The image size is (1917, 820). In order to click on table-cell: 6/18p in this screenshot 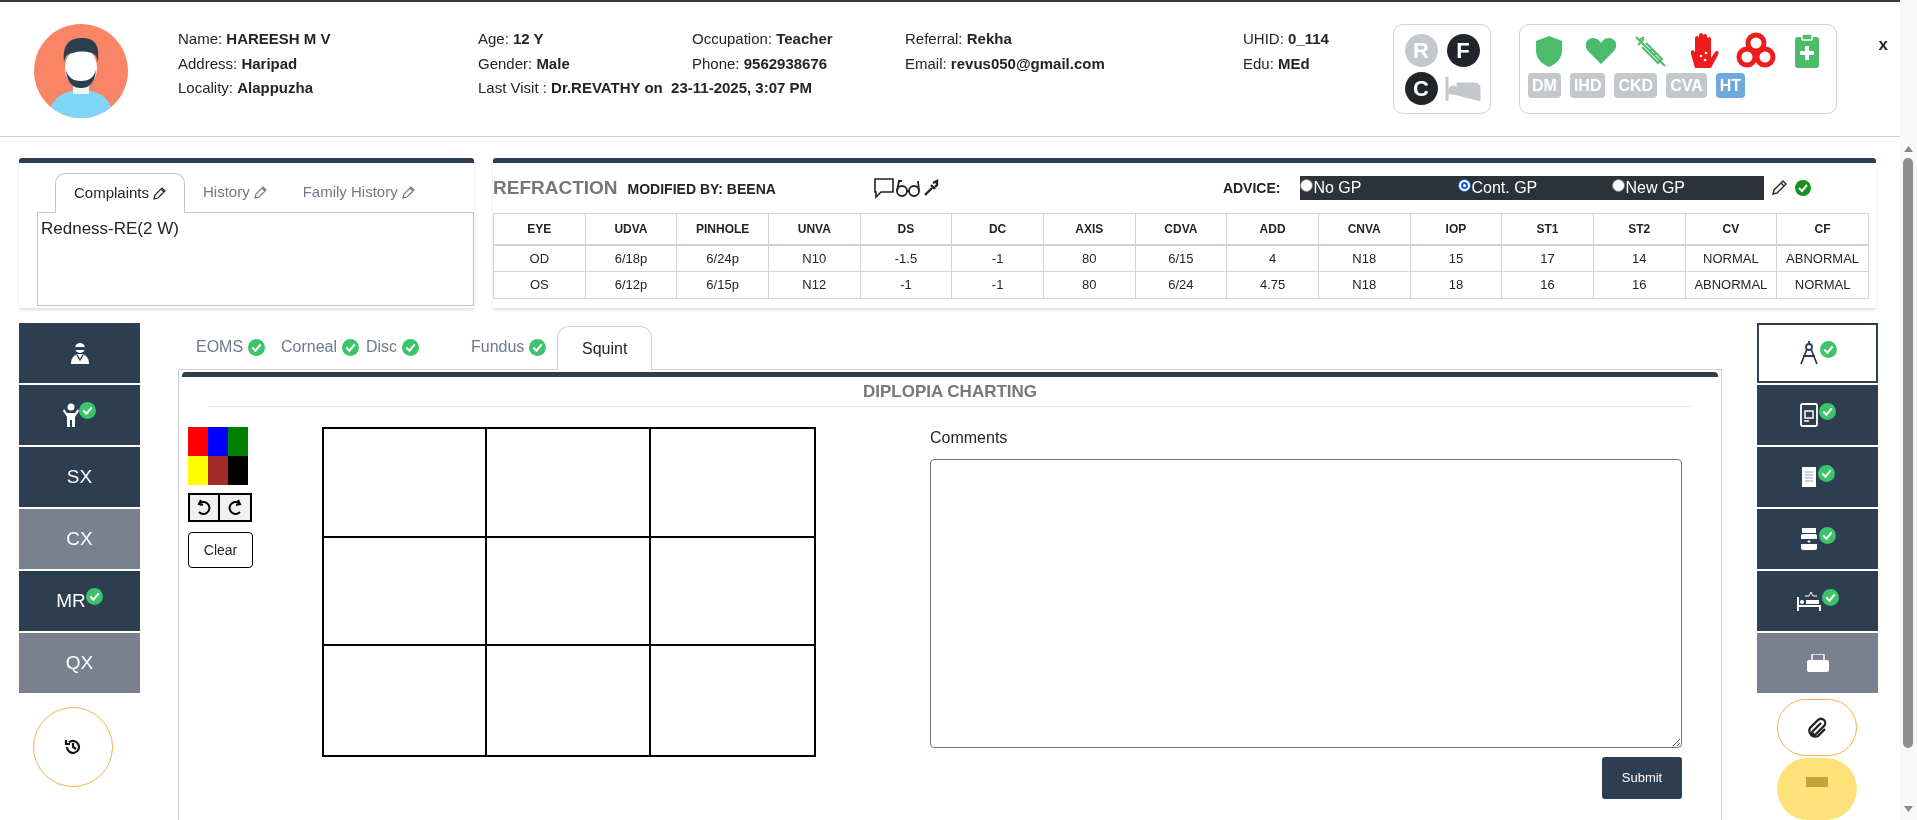, I will do `click(631, 258)`.